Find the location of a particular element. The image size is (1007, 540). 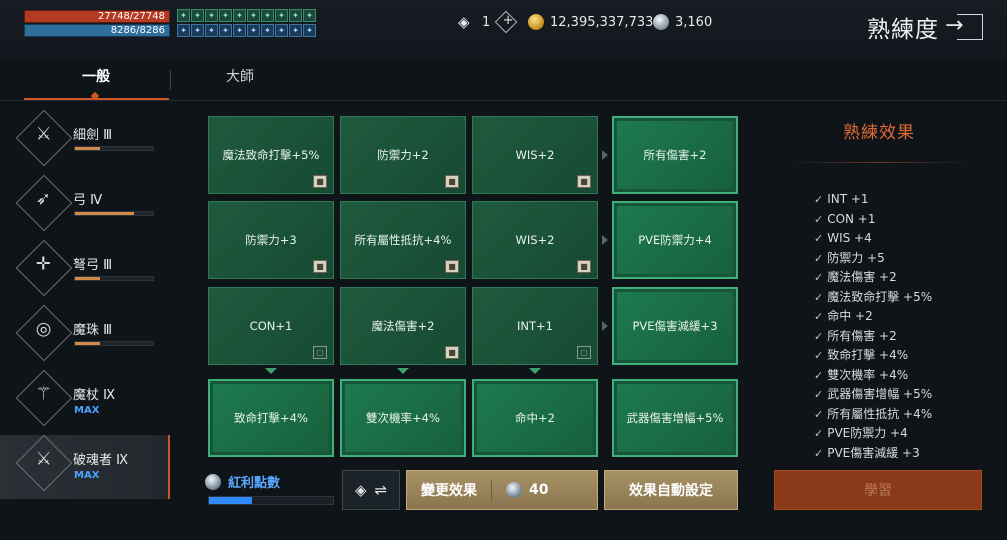

mastery-cell: 所有屬性抵抗+4% ■ is located at coordinates (403, 240).